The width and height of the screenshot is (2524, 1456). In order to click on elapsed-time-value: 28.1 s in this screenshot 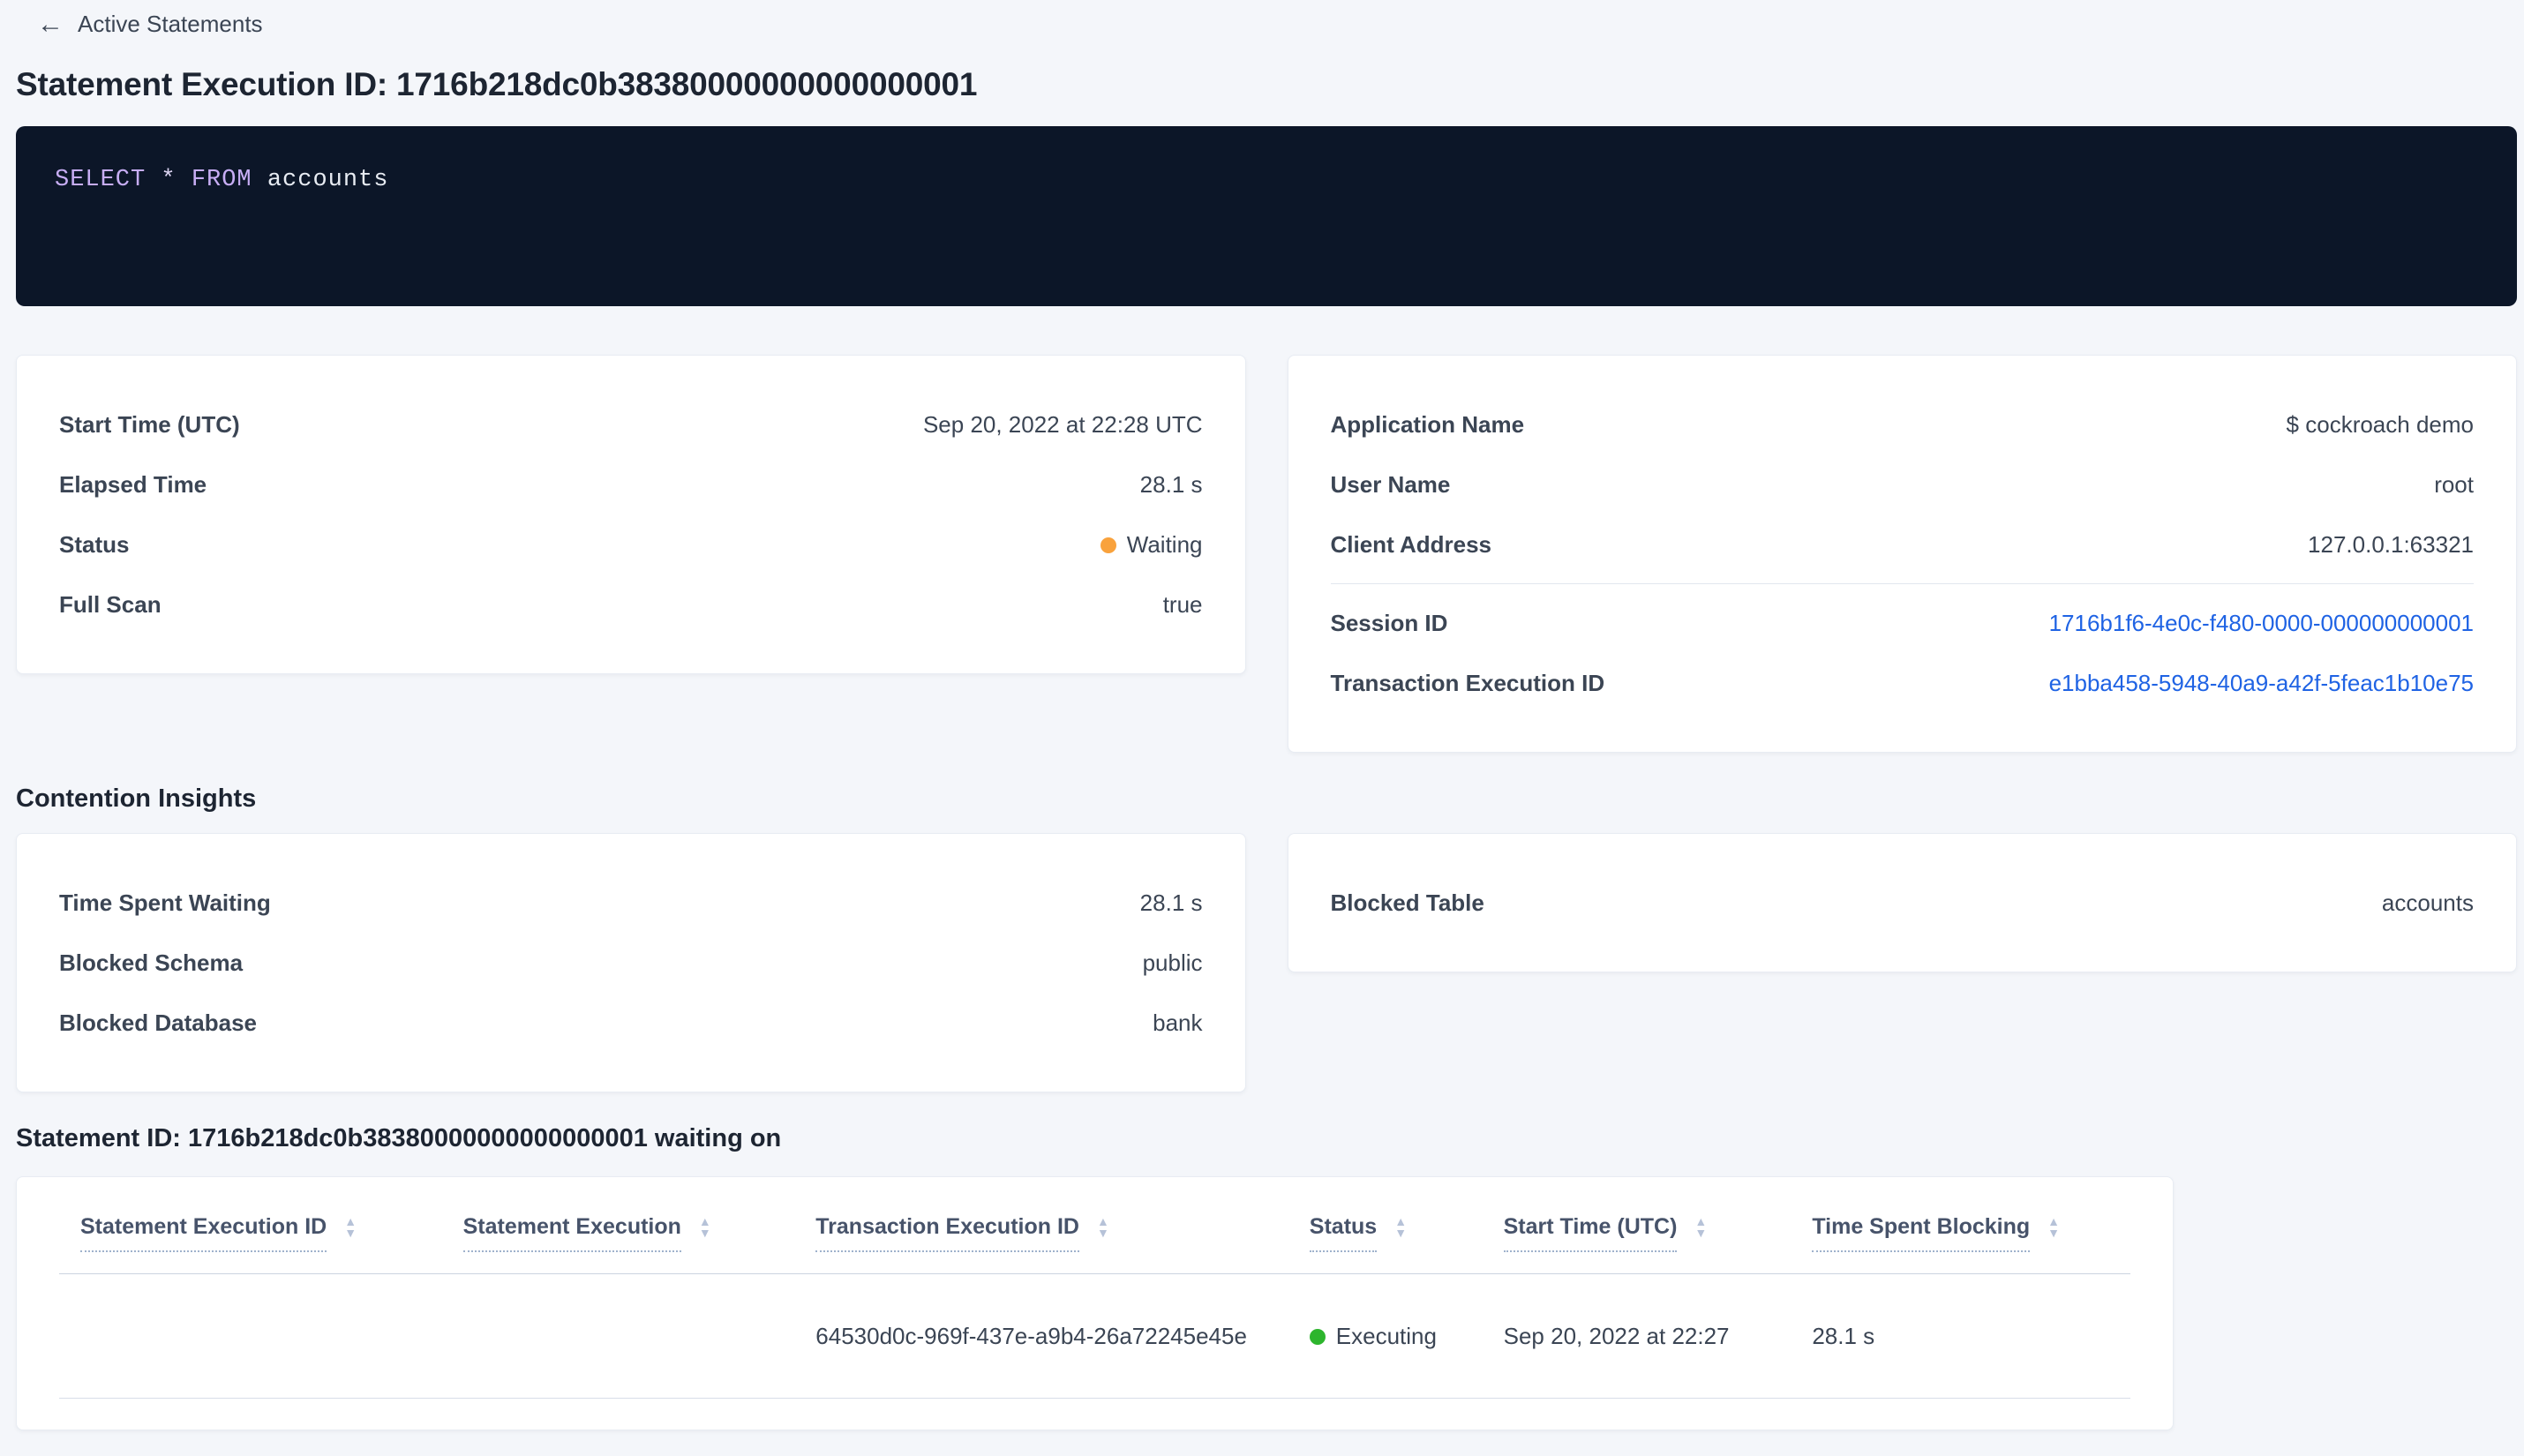, I will do `click(1171, 484)`.